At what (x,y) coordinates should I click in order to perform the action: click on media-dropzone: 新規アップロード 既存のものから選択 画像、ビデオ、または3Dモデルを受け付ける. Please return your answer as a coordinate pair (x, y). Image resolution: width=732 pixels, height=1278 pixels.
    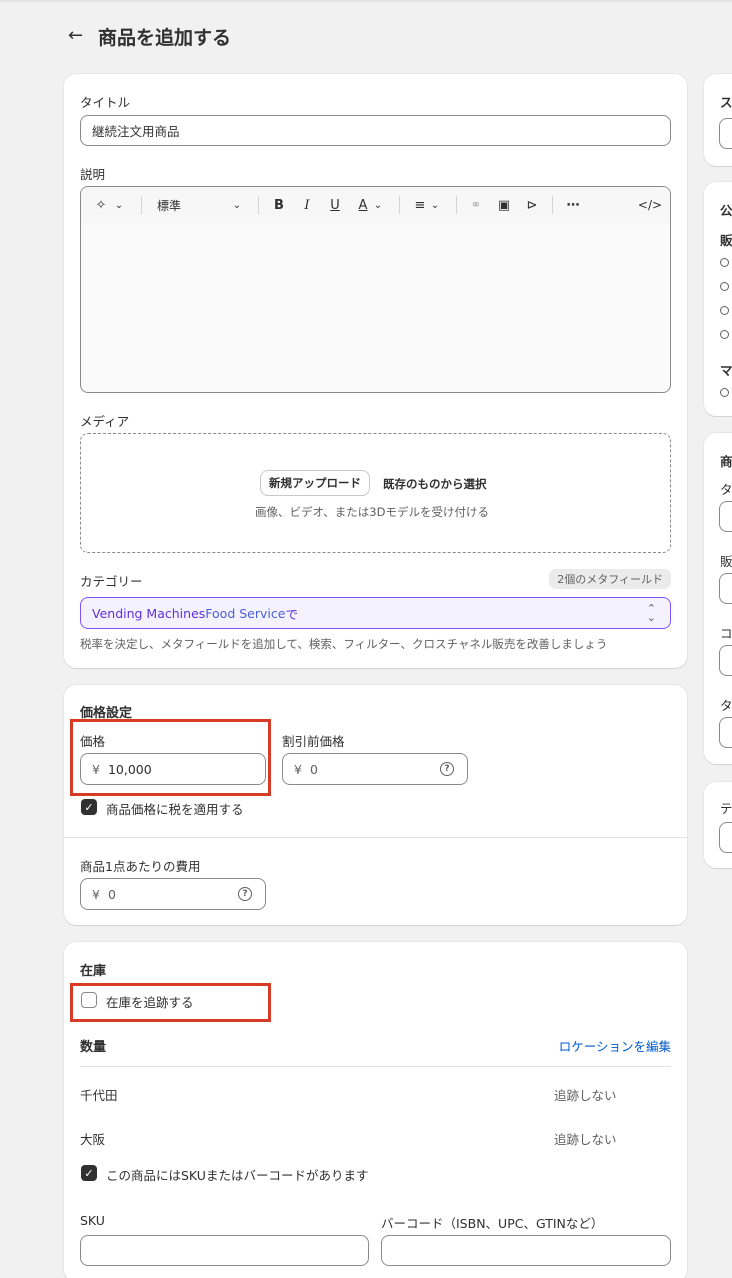
    Looking at the image, I should click on (375, 493).